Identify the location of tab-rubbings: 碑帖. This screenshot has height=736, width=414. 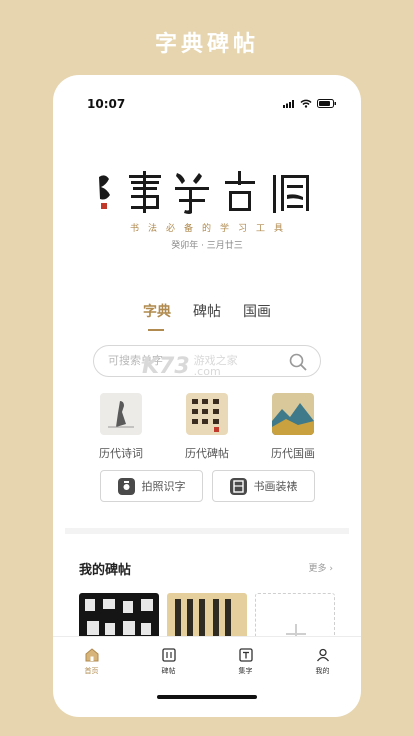
(207, 311).